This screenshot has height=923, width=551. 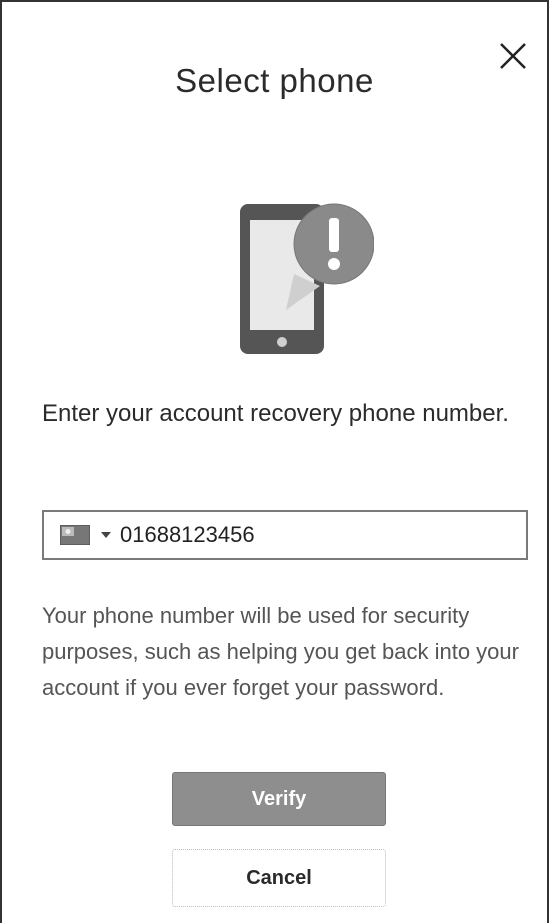 I want to click on phone-alert-icon, so click(x=304, y=269).